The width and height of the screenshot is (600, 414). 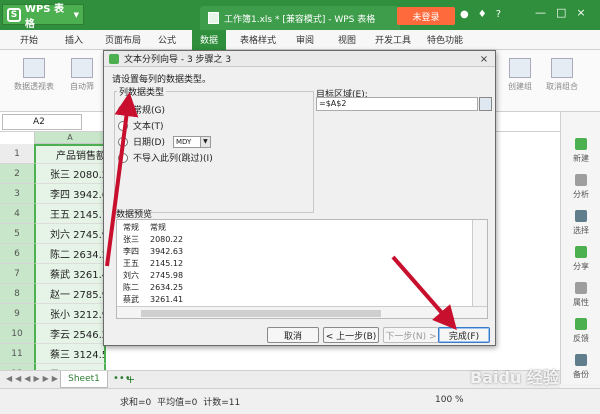 What do you see at coordinates (347, 39) in the screenshot?
I see `menu-item-7: 视图` at bounding box center [347, 39].